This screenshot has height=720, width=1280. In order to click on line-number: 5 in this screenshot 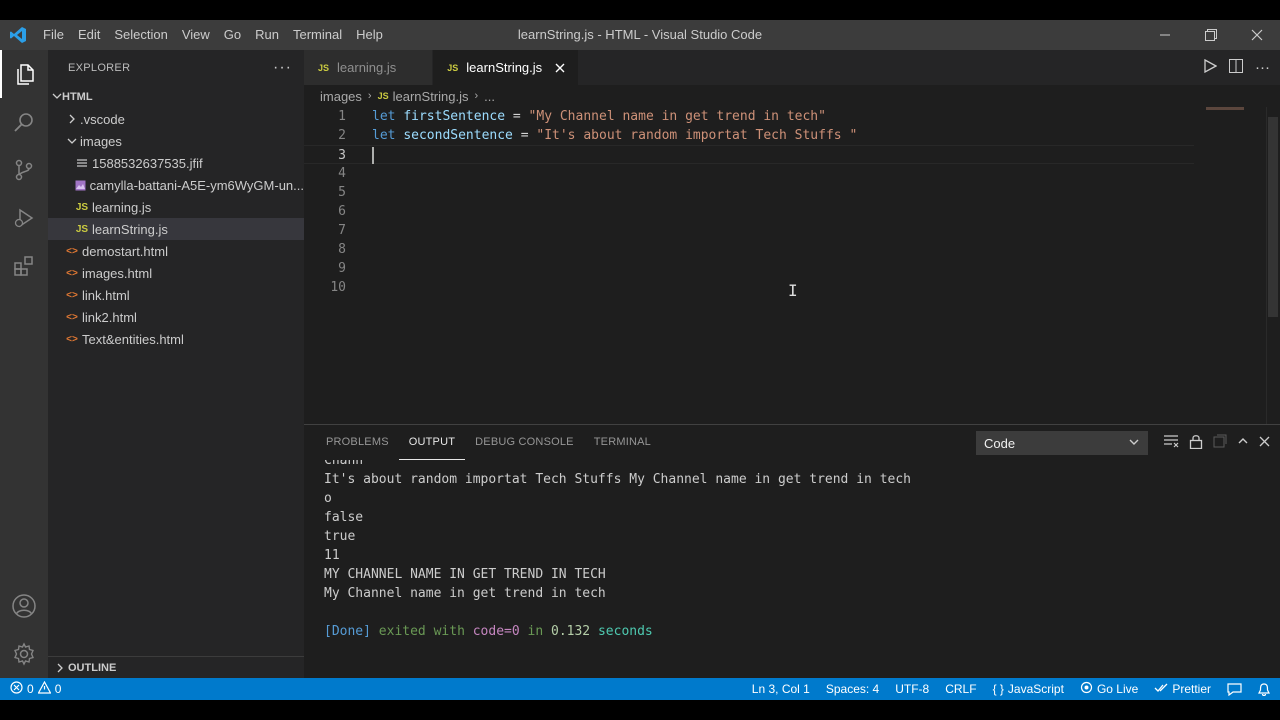, I will do `click(342, 192)`.